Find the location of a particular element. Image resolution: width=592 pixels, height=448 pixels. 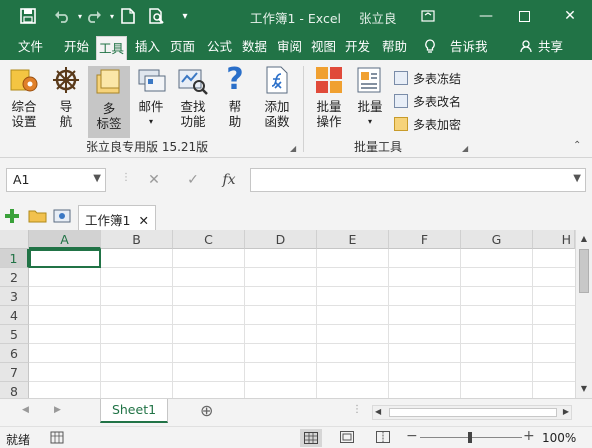

column-header: H is located at coordinates (554, 239).